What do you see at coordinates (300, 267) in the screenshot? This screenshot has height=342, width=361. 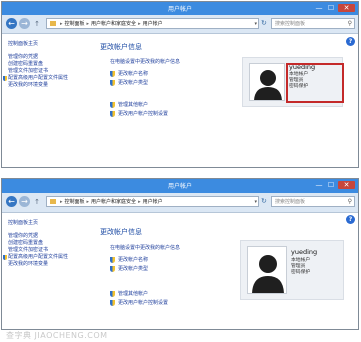 I see `account-details: 本地帐户 管理员 密码保护` at bounding box center [300, 267].